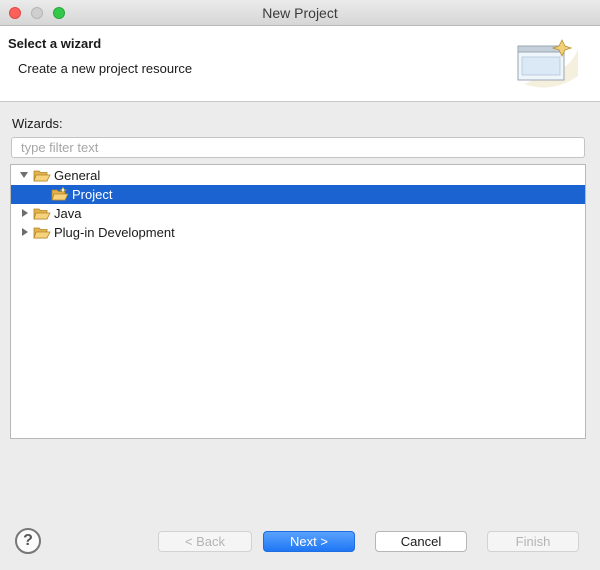  What do you see at coordinates (114, 232) in the screenshot?
I see `tree-item-label: Plug-in Development` at bounding box center [114, 232].